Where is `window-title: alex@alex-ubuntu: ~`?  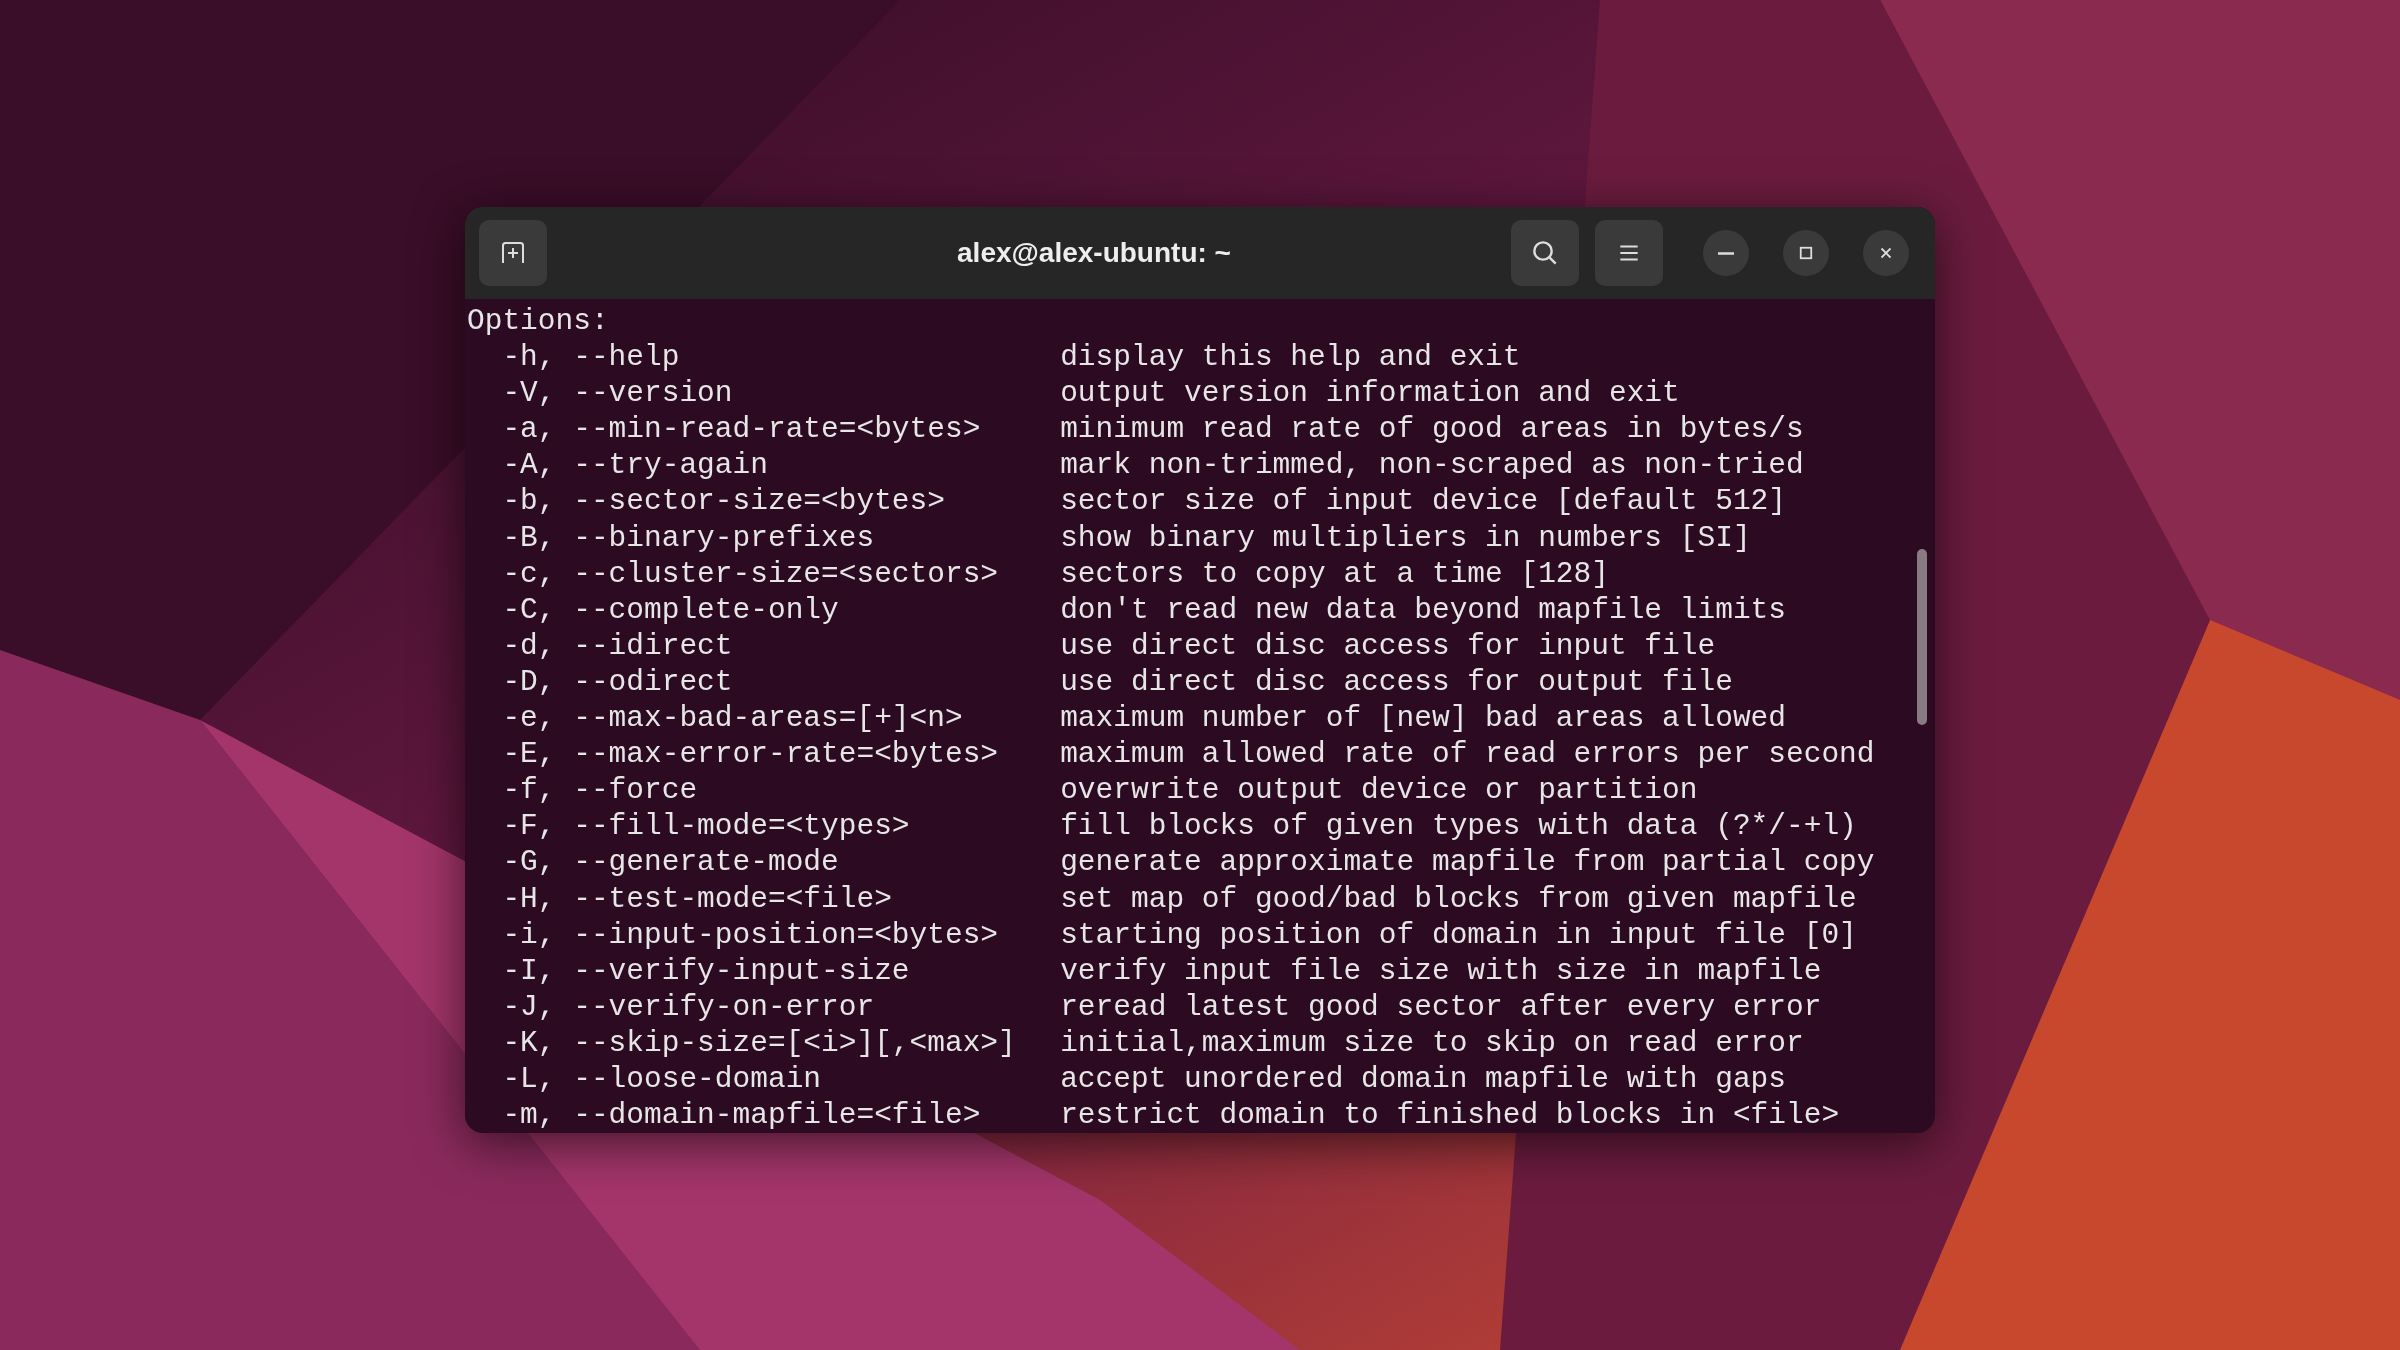
window-title: alex@alex-ubuntu: ~ is located at coordinates (1094, 253).